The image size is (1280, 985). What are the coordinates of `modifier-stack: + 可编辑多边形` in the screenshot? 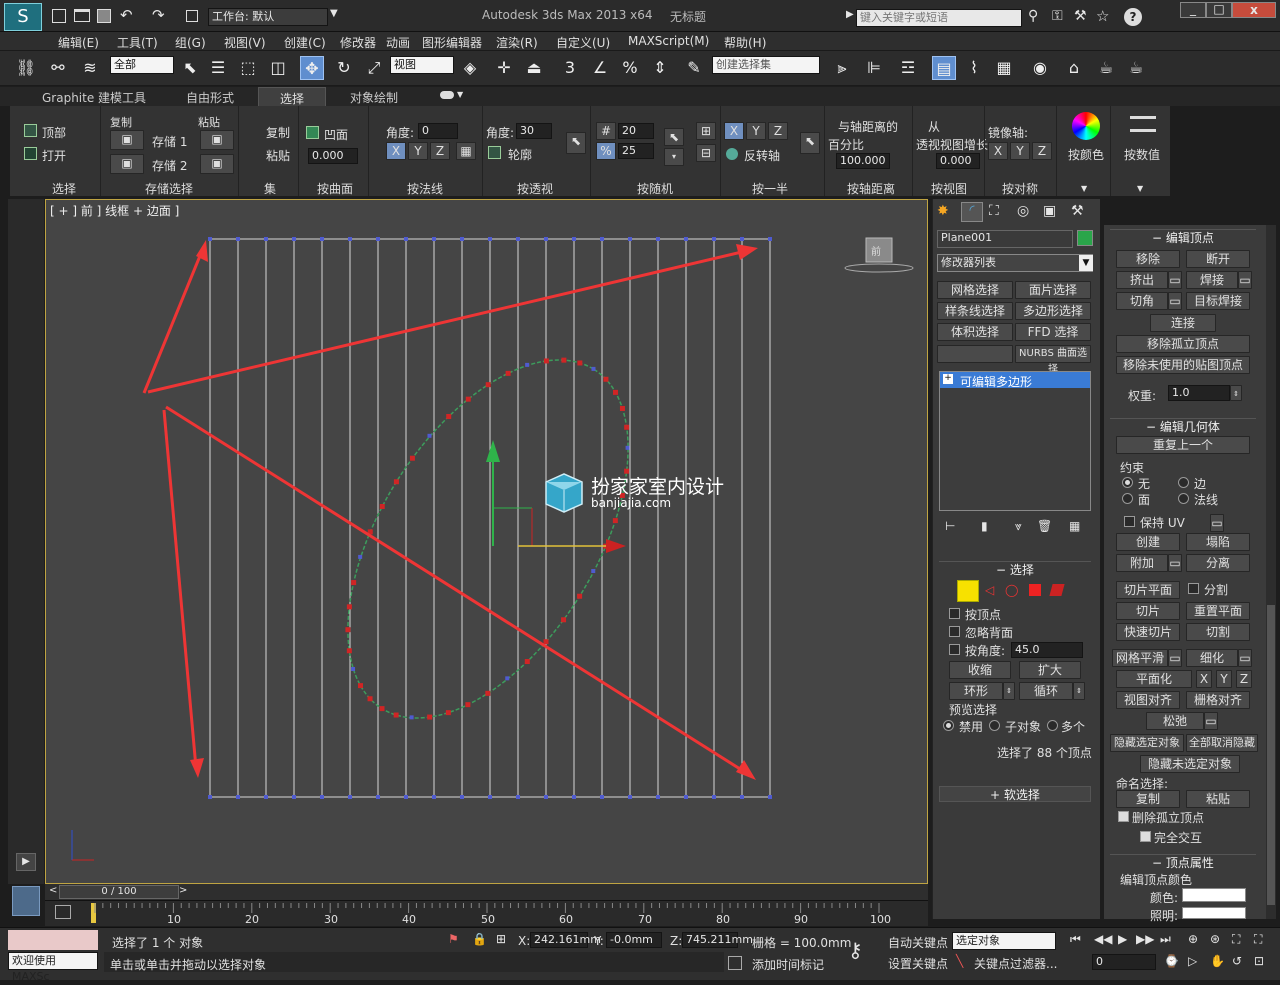 It's located at (1015, 441).